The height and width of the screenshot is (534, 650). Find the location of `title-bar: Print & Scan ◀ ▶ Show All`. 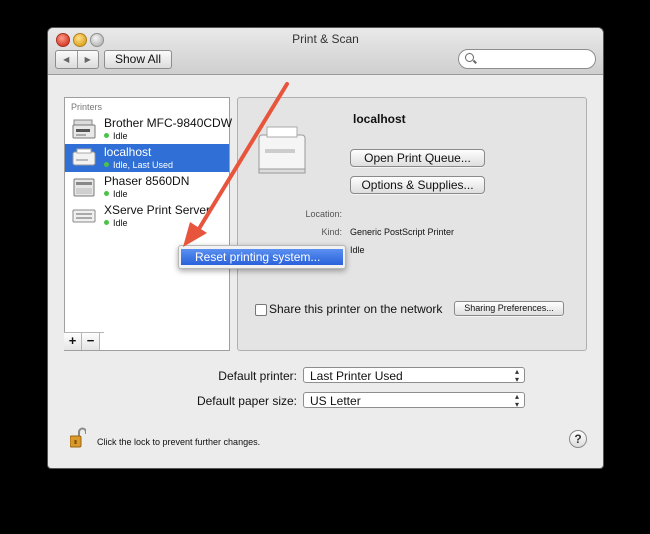

title-bar: Print & Scan ◀ ▶ Show All is located at coordinates (325, 51).